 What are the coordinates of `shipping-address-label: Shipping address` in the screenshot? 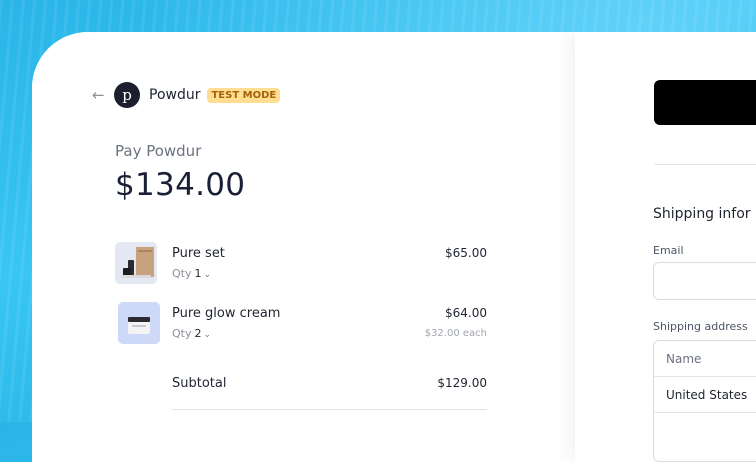 It's located at (700, 326).